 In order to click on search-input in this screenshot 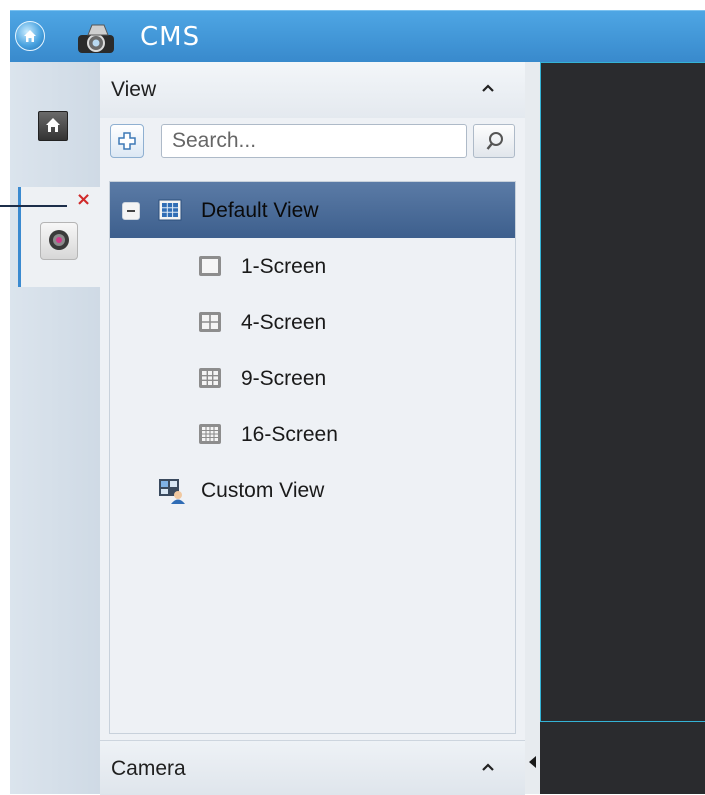, I will do `click(314, 141)`.